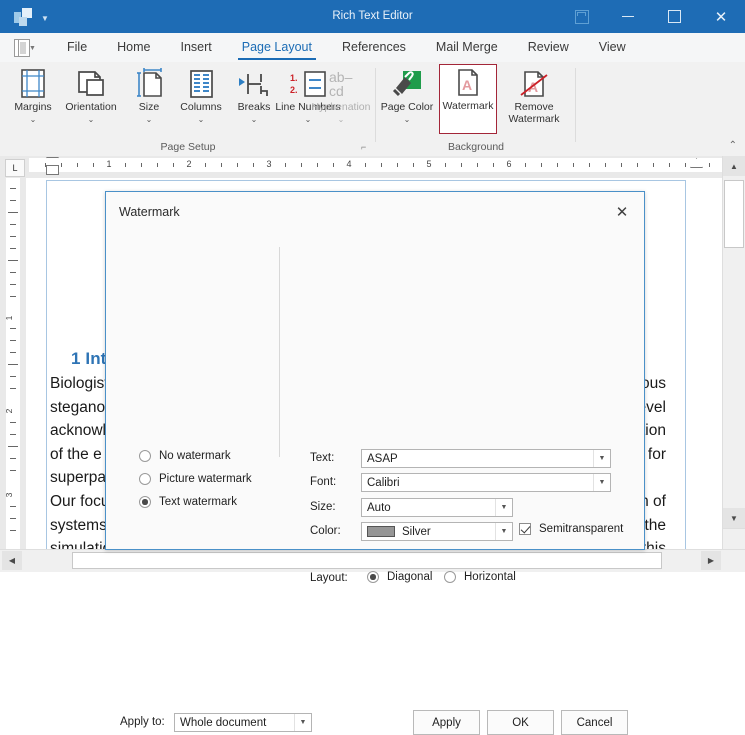 This screenshot has height=735, width=745. Describe the element at coordinates (486, 482) in the screenshot. I see `watermark-font-combo: Calibri ▼` at that location.